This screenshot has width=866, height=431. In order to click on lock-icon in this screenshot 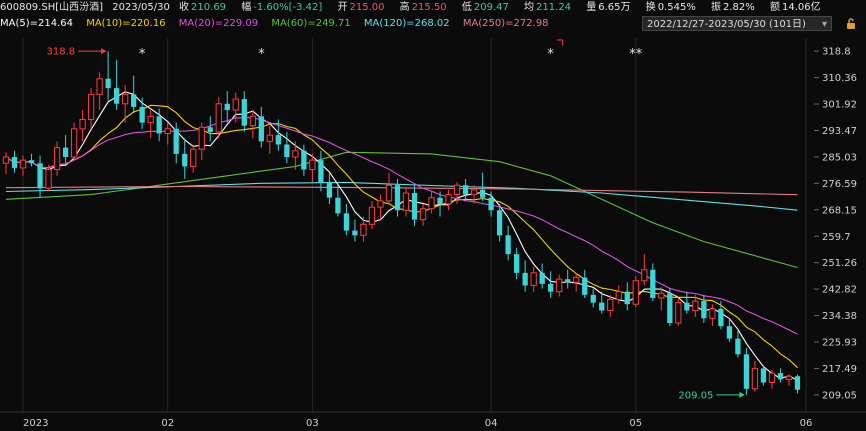, I will do `click(851, 23)`.